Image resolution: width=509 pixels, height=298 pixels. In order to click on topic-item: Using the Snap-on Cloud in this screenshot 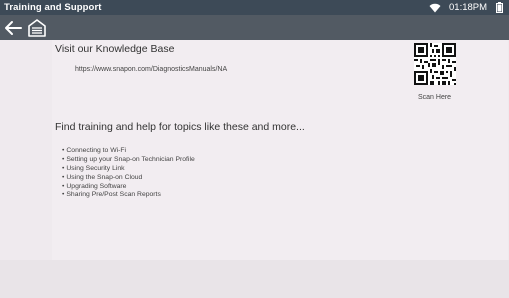, I will do `click(128, 178)`.